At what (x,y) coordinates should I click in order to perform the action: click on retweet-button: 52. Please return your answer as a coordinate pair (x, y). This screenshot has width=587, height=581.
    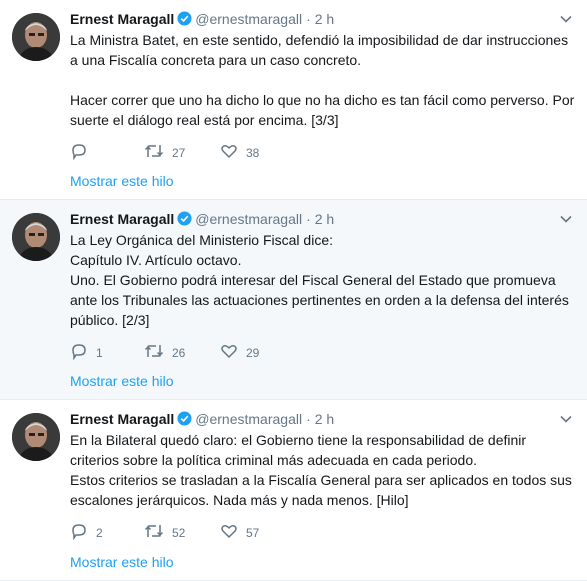
    Looking at the image, I should click on (170, 532).